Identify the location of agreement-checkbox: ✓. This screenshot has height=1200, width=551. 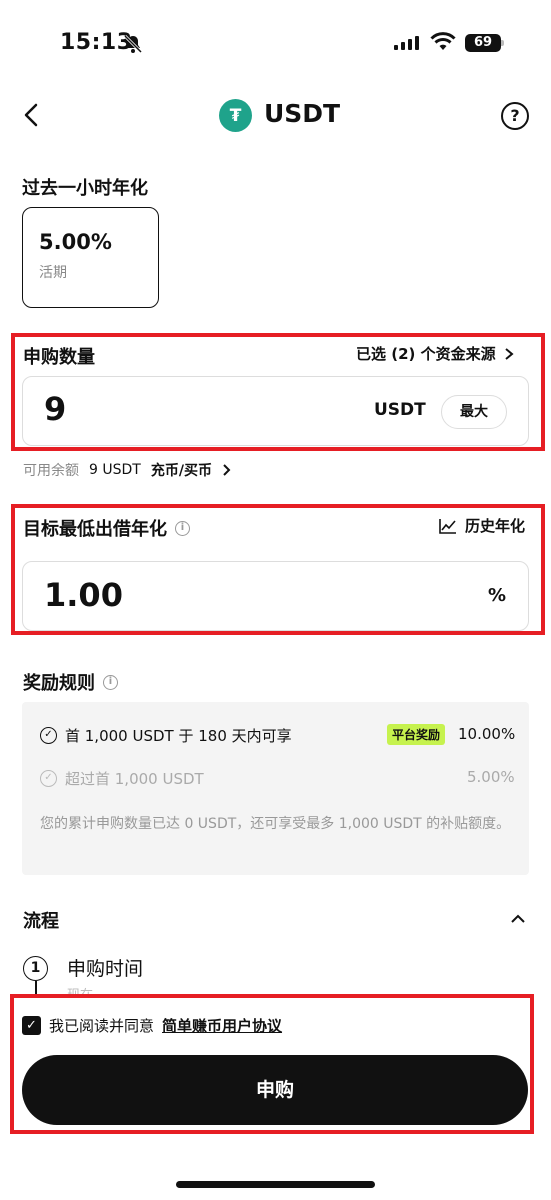
(31, 1025).